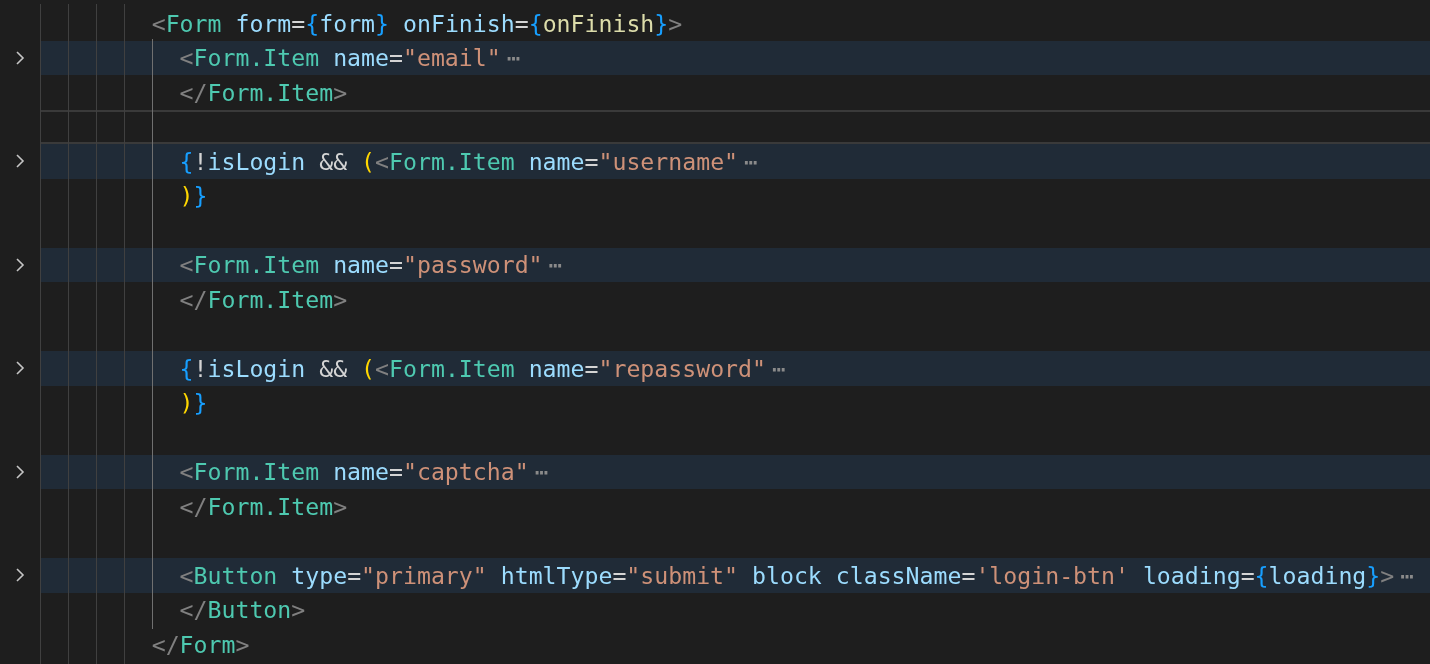 This screenshot has width=1430, height=664. I want to click on code-line: <Form form={form} onFinish={onFinish}>, so click(417, 23).